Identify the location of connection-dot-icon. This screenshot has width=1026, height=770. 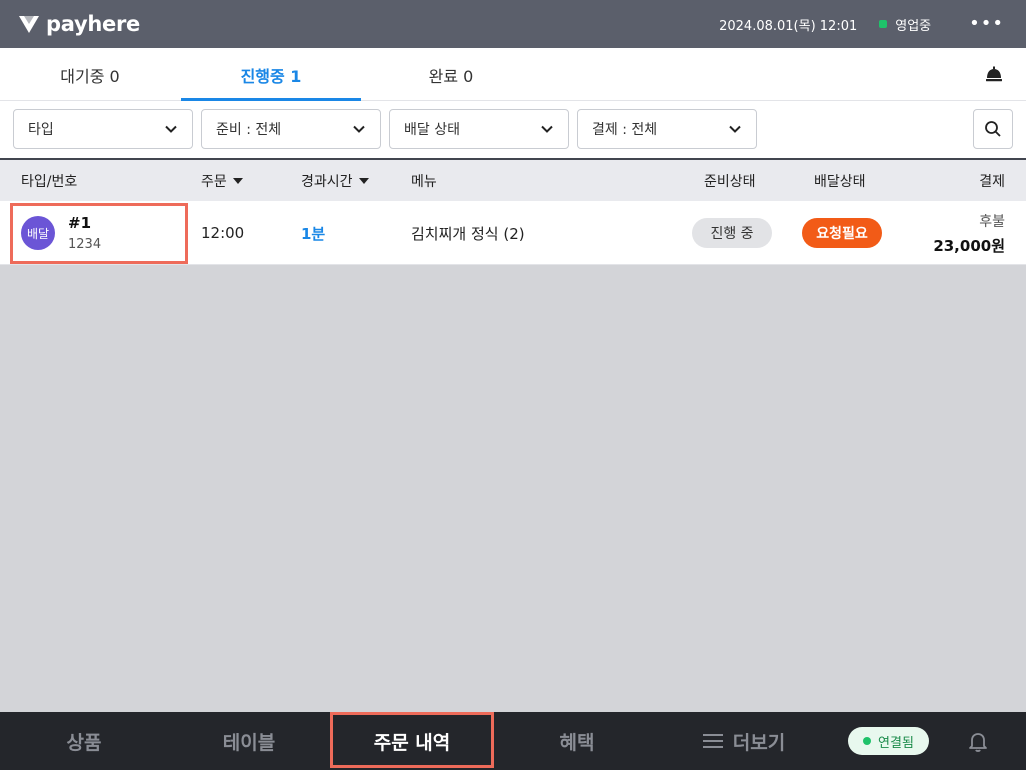
(867, 741).